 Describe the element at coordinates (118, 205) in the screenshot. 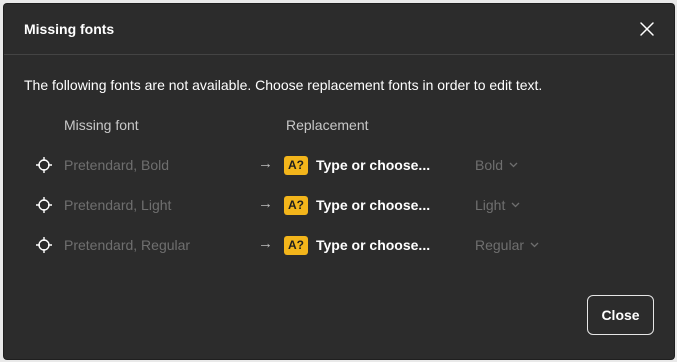

I see `missing-font-name: Pretendard, Light` at that location.